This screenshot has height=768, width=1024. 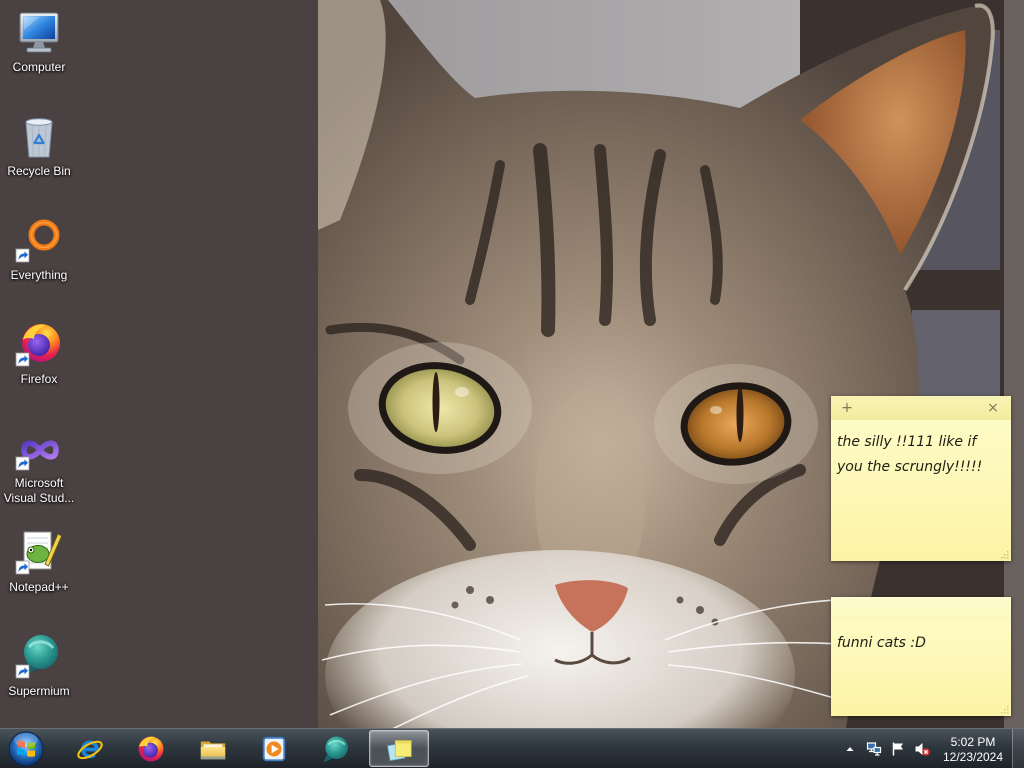 I want to click on desktop-icon-label: Notepad++, so click(x=39, y=587).